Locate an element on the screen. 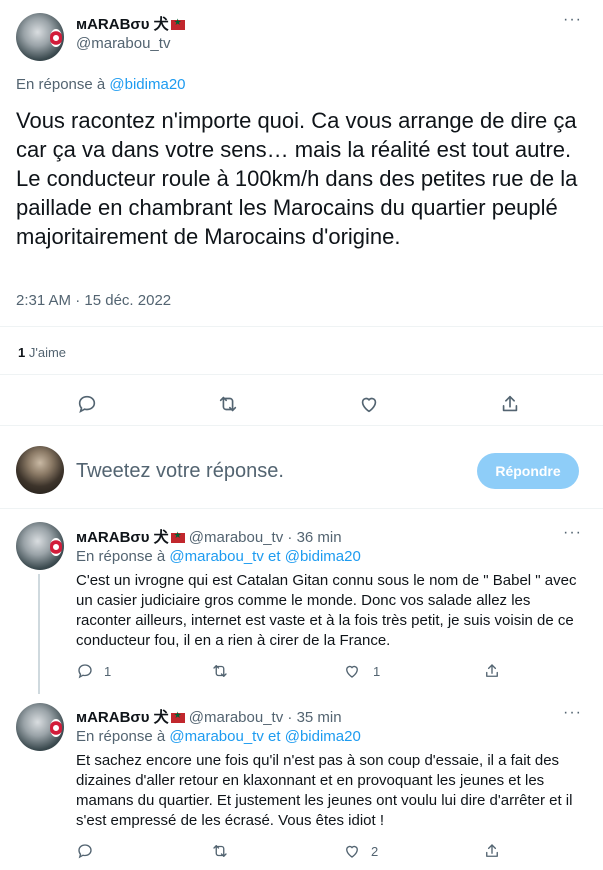  tweet-timestamp: 2:31 AM · 15 déc. 2022 is located at coordinates (93, 300).